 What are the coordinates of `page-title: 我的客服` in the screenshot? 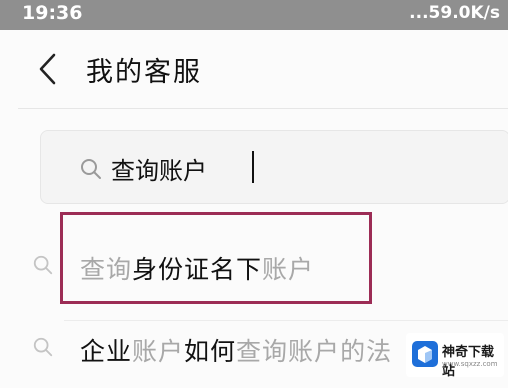 It's located at (144, 72).